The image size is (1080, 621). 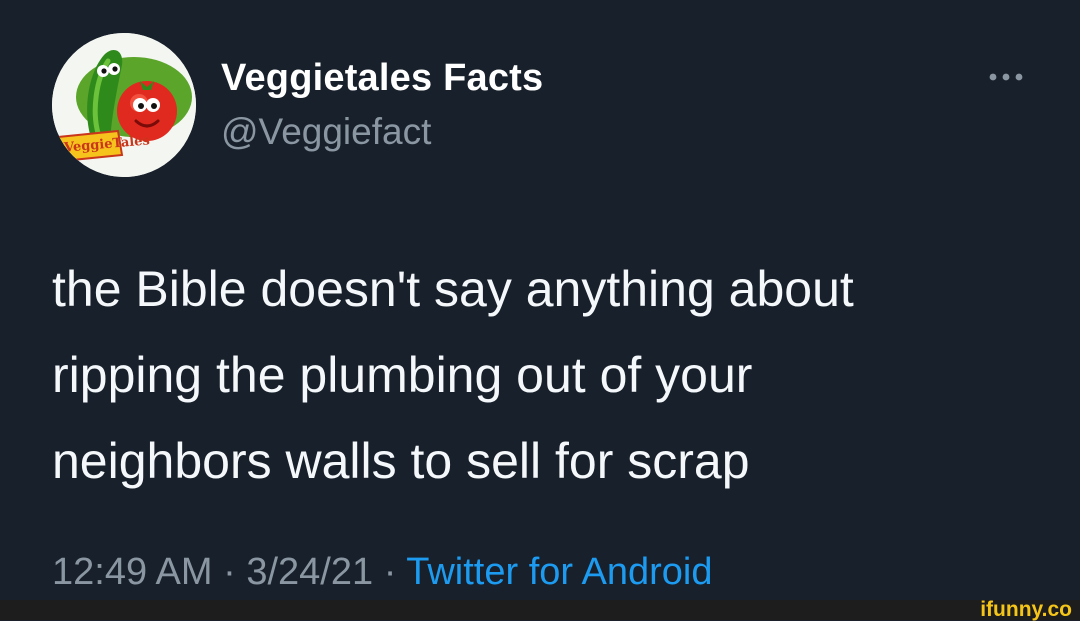 I want to click on ifunny-watermark: ifunny.co, so click(x=1026, y=609).